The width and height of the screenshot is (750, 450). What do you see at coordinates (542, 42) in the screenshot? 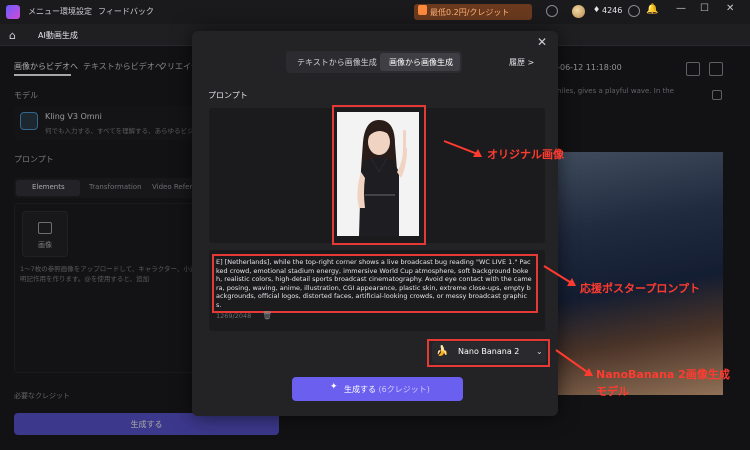
I see `close-icon: ✕` at bounding box center [542, 42].